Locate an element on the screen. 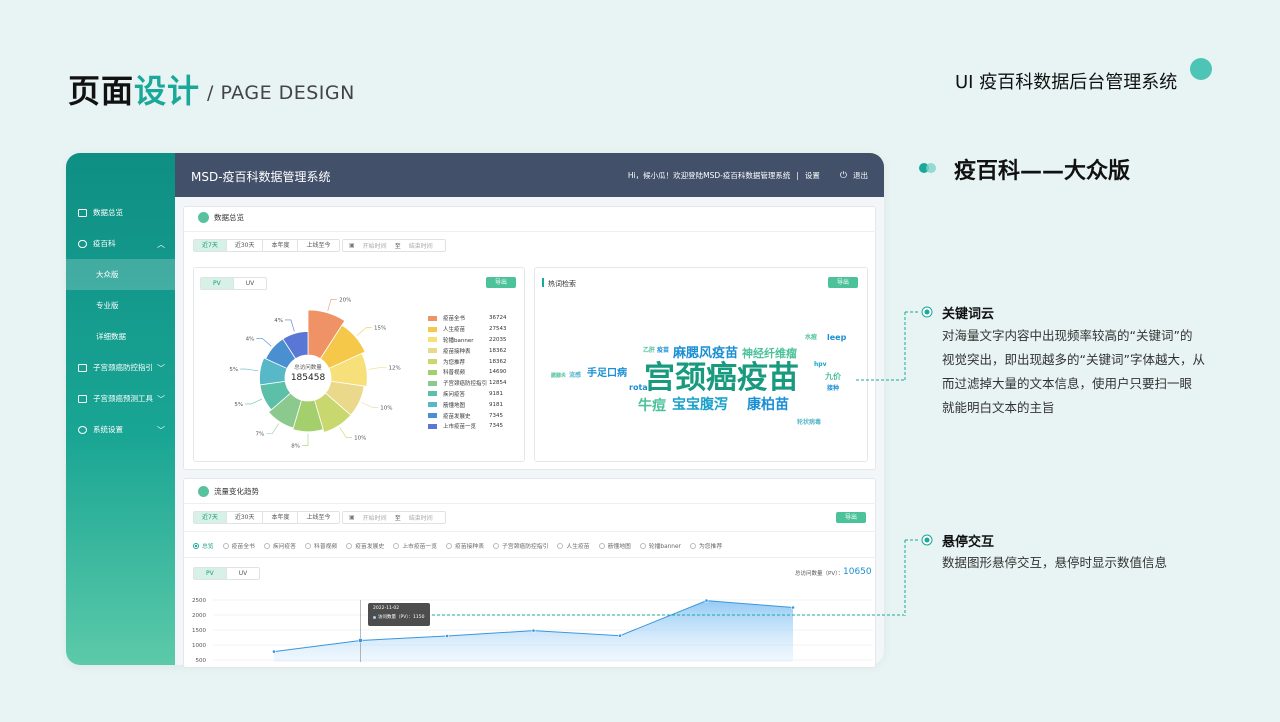 The height and width of the screenshot is (722, 1280). pie-percent-label: 5% is located at coordinates (233, 370).